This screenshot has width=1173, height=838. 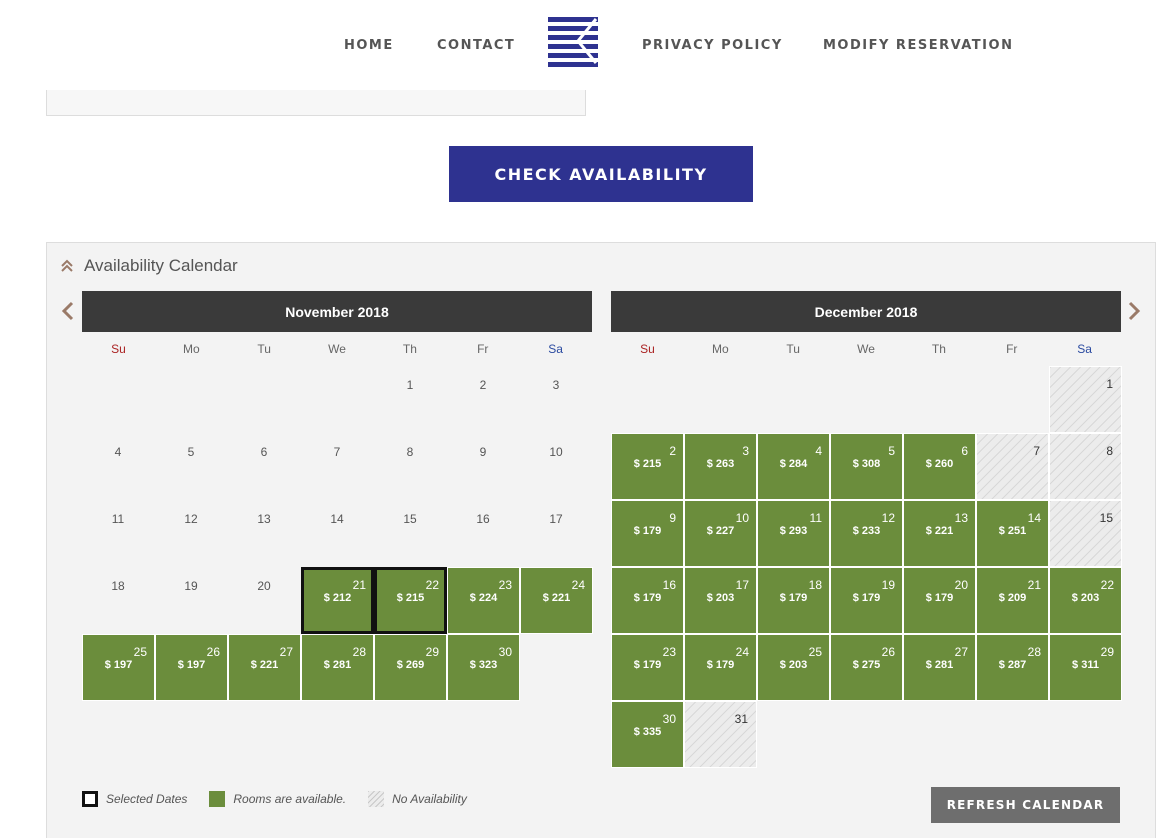 What do you see at coordinates (140, 652) in the screenshot?
I see `day-number: 25` at bounding box center [140, 652].